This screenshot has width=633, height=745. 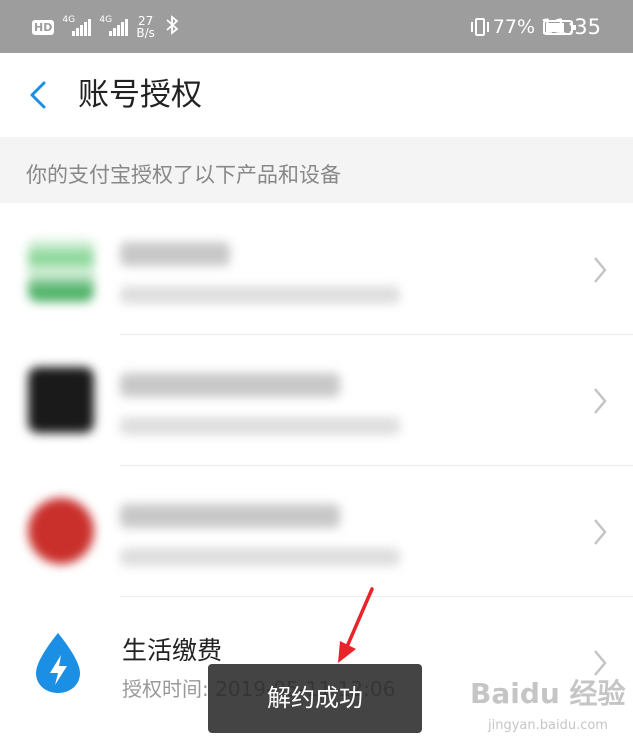 I want to click on section-description: 你的支付宝授权了以下产品和设备, so click(x=183, y=175).